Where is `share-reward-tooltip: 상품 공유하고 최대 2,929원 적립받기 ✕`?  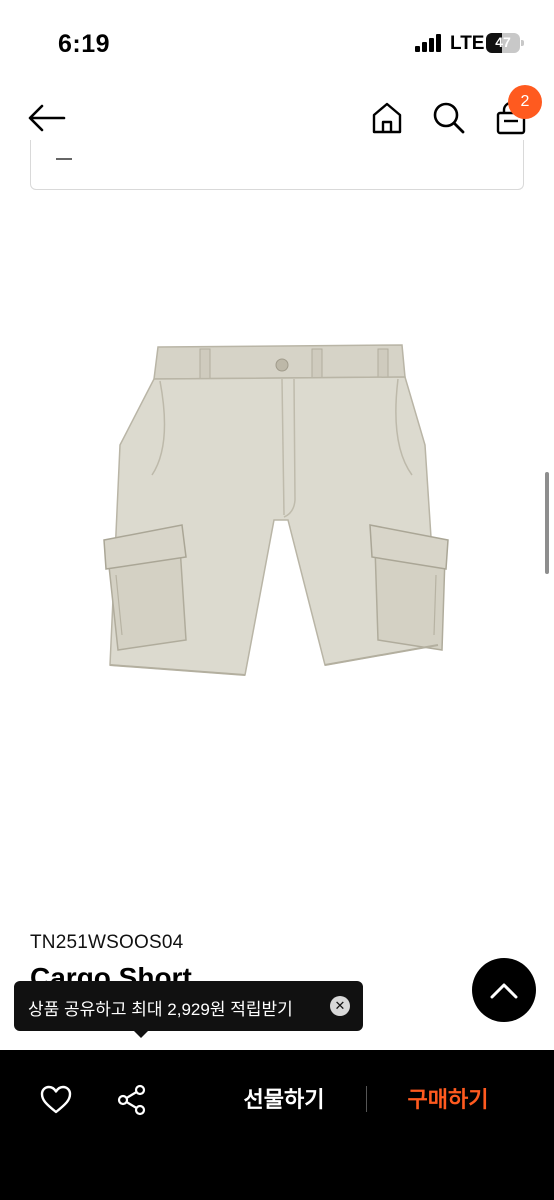
share-reward-tooltip: 상품 공유하고 최대 2,929원 적립받기 ✕ is located at coordinates (188, 1009).